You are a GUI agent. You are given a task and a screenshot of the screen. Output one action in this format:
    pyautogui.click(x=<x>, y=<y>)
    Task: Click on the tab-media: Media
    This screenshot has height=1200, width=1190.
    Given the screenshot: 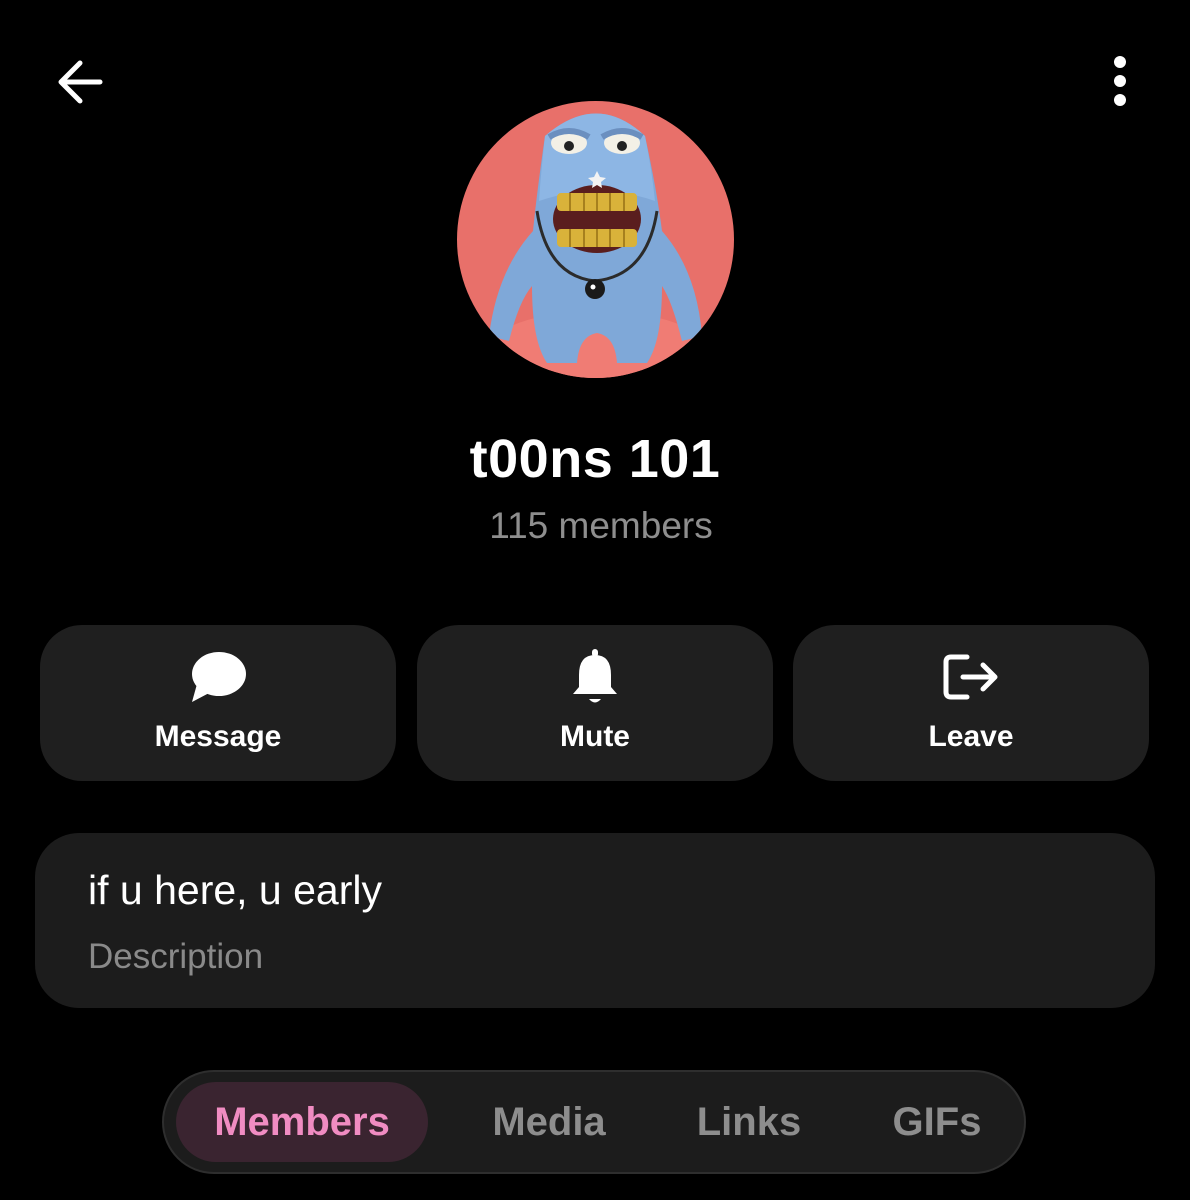 What is the action you would take?
    pyautogui.click(x=549, y=1122)
    